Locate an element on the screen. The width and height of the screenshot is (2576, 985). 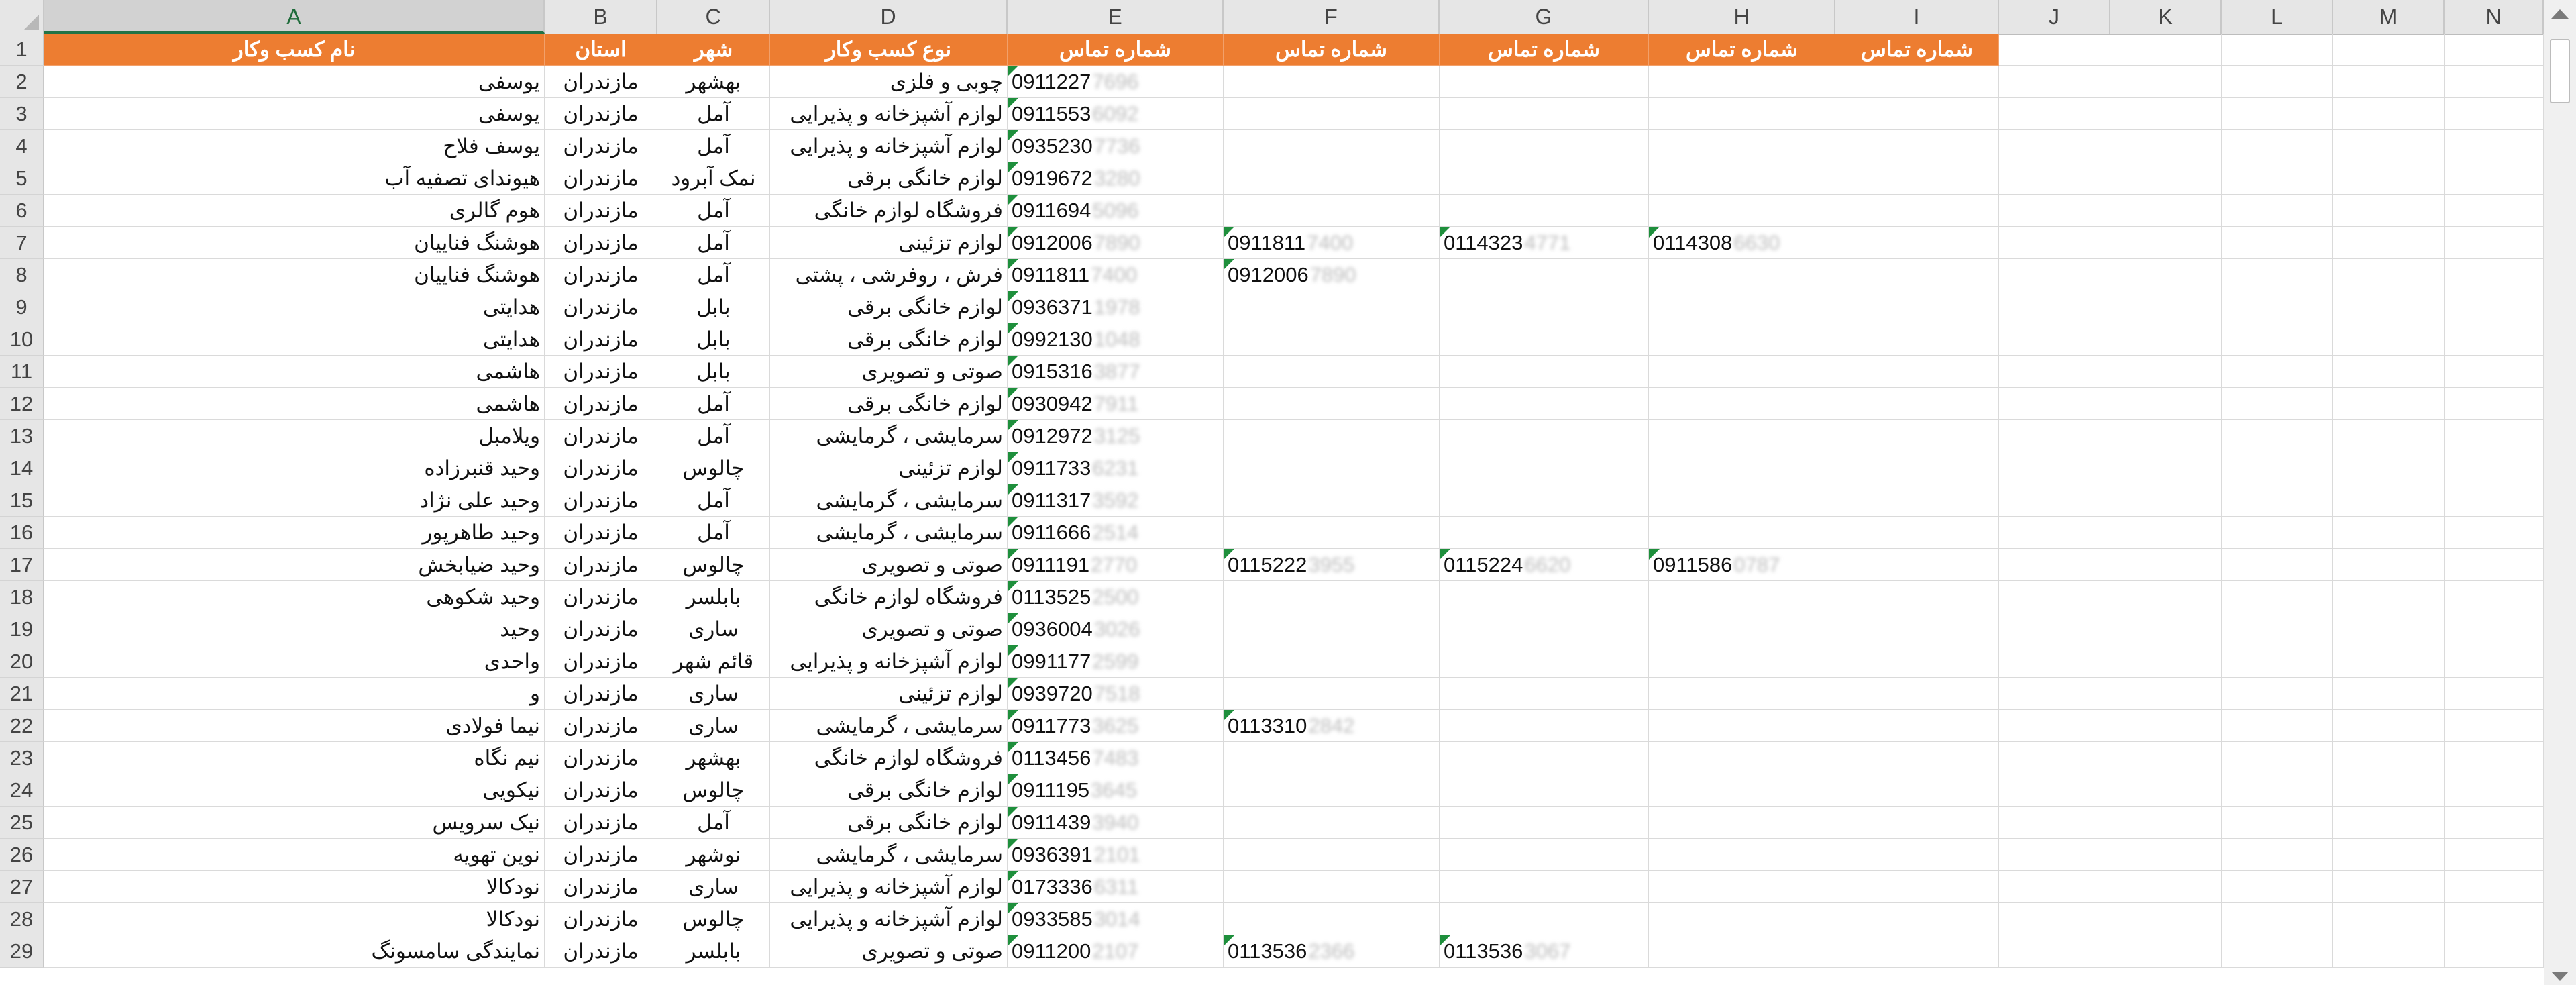
row-number: 19 is located at coordinates (22, 629).